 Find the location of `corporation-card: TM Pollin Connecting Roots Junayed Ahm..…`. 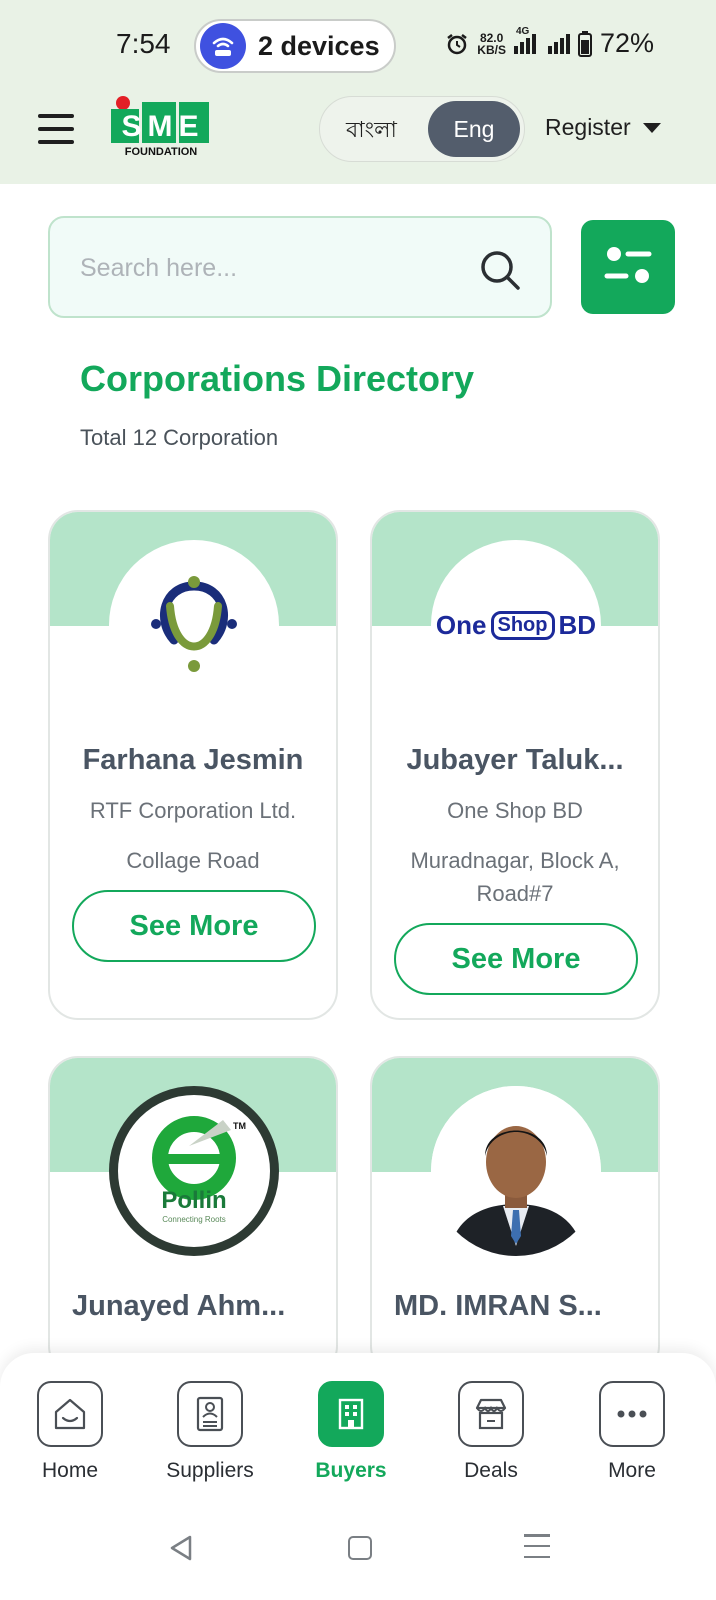

corporation-card: TM Pollin Connecting Roots Junayed Ahm..… is located at coordinates (193, 1216).